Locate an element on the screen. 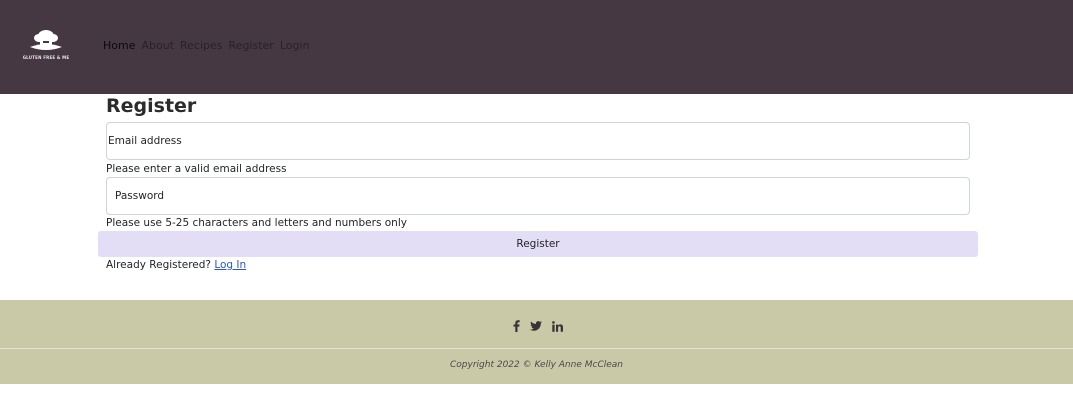 The image size is (1073, 402). nav-link-about: About is located at coordinates (157, 46).